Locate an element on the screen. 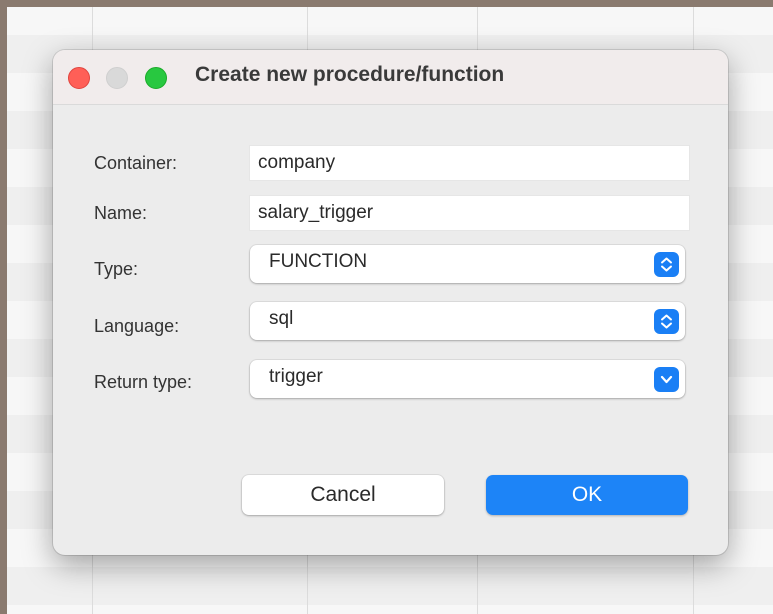 This screenshot has height=614, width=773. name-label: Name: is located at coordinates (121, 213).